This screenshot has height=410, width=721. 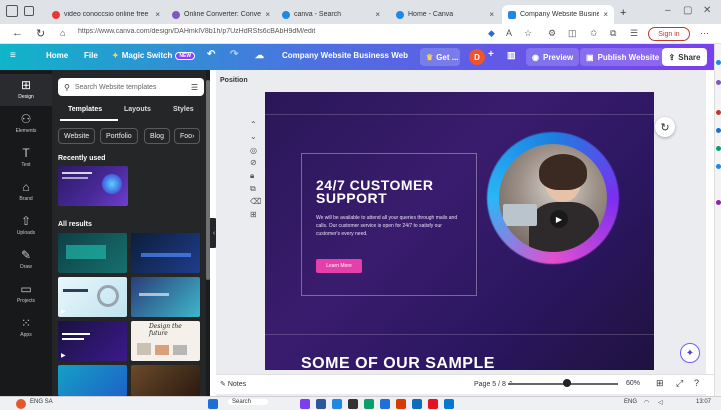 What do you see at coordinates (183, 109) in the screenshot?
I see `tab-styles: Styles` at bounding box center [183, 109].